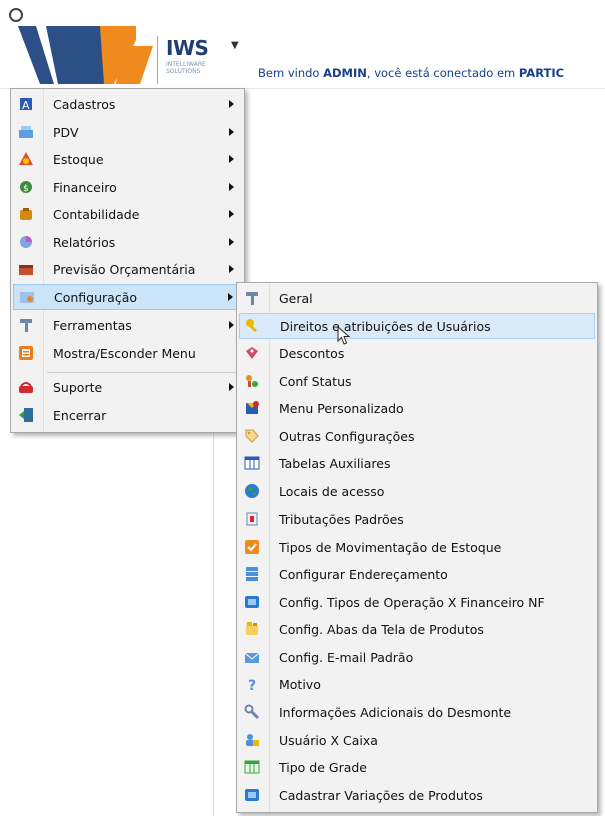 Image resolution: width=605 pixels, height=816 pixels. What do you see at coordinates (252, 547) in the screenshot?
I see `stock-movement-icon` at bounding box center [252, 547].